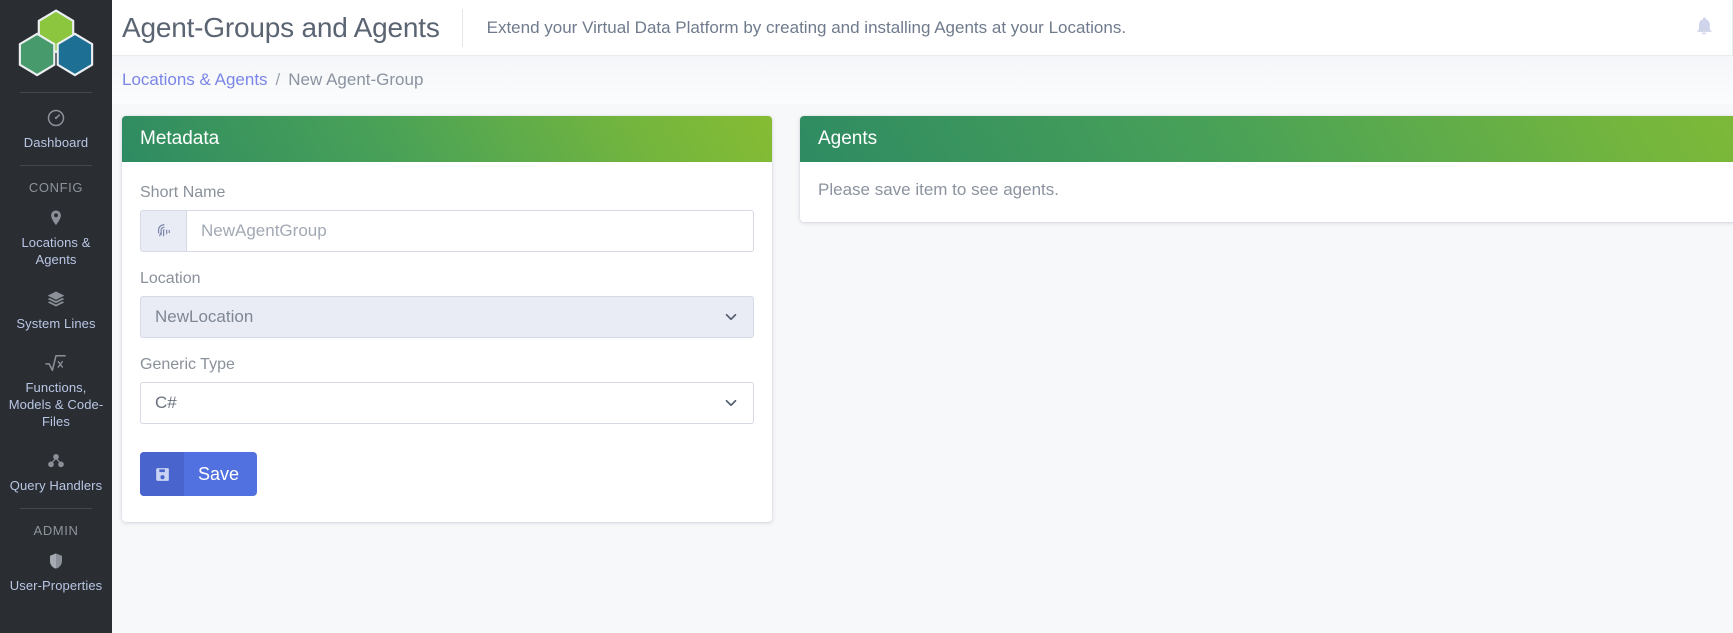  I want to click on short-name-label: Short Name, so click(183, 192).